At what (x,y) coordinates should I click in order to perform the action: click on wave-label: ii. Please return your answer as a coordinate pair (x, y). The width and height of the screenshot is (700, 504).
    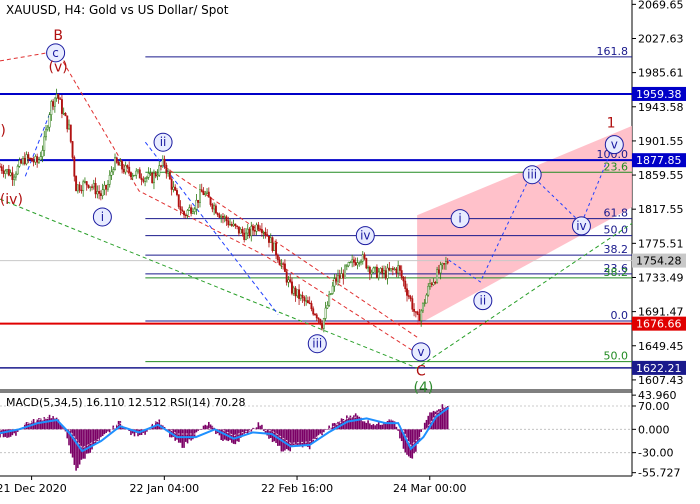
    Looking at the image, I should click on (163, 142).